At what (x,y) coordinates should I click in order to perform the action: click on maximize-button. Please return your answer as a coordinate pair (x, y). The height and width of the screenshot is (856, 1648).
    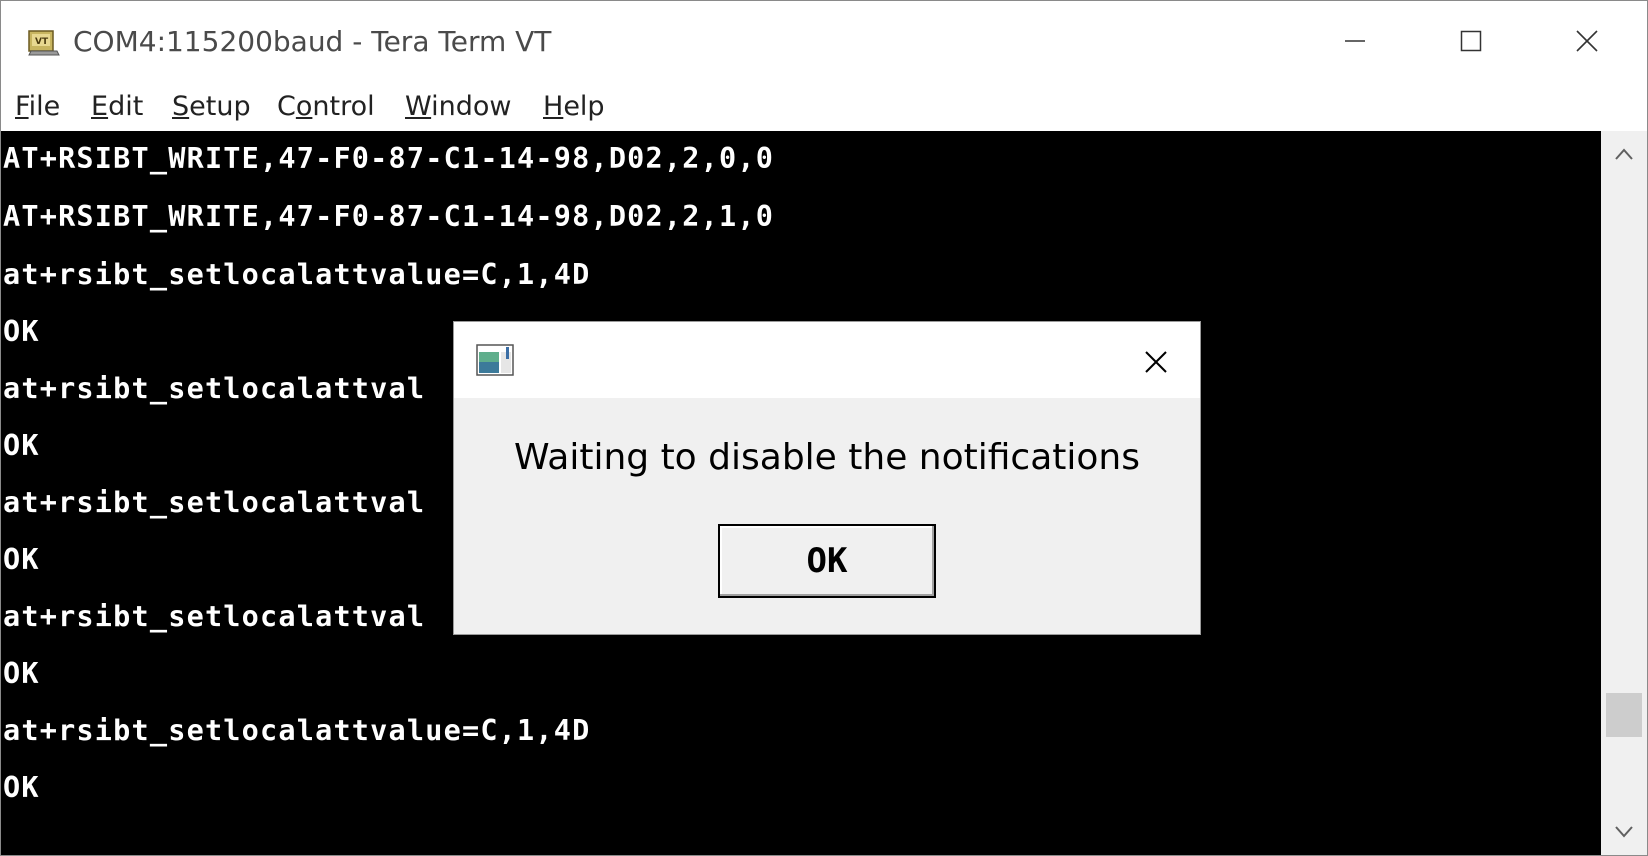
    Looking at the image, I should click on (1471, 41).